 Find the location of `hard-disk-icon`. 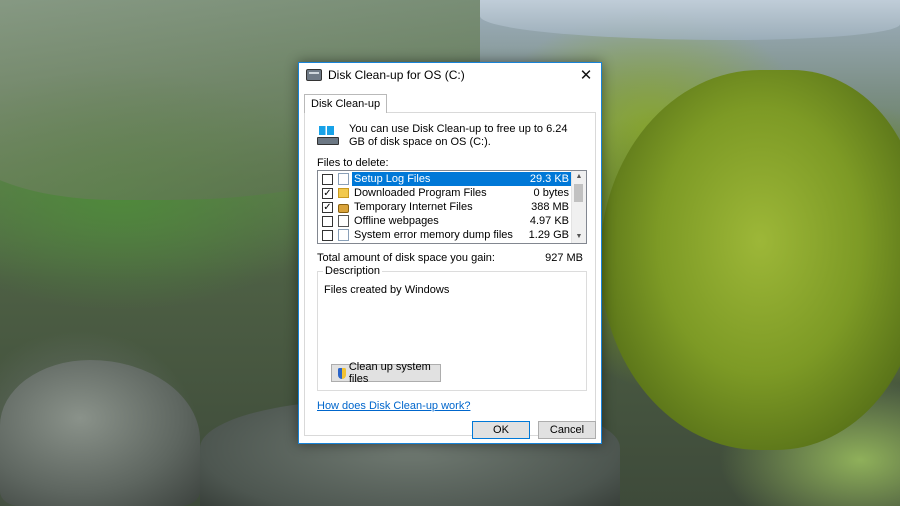

hard-disk-icon is located at coordinates (328, 141).